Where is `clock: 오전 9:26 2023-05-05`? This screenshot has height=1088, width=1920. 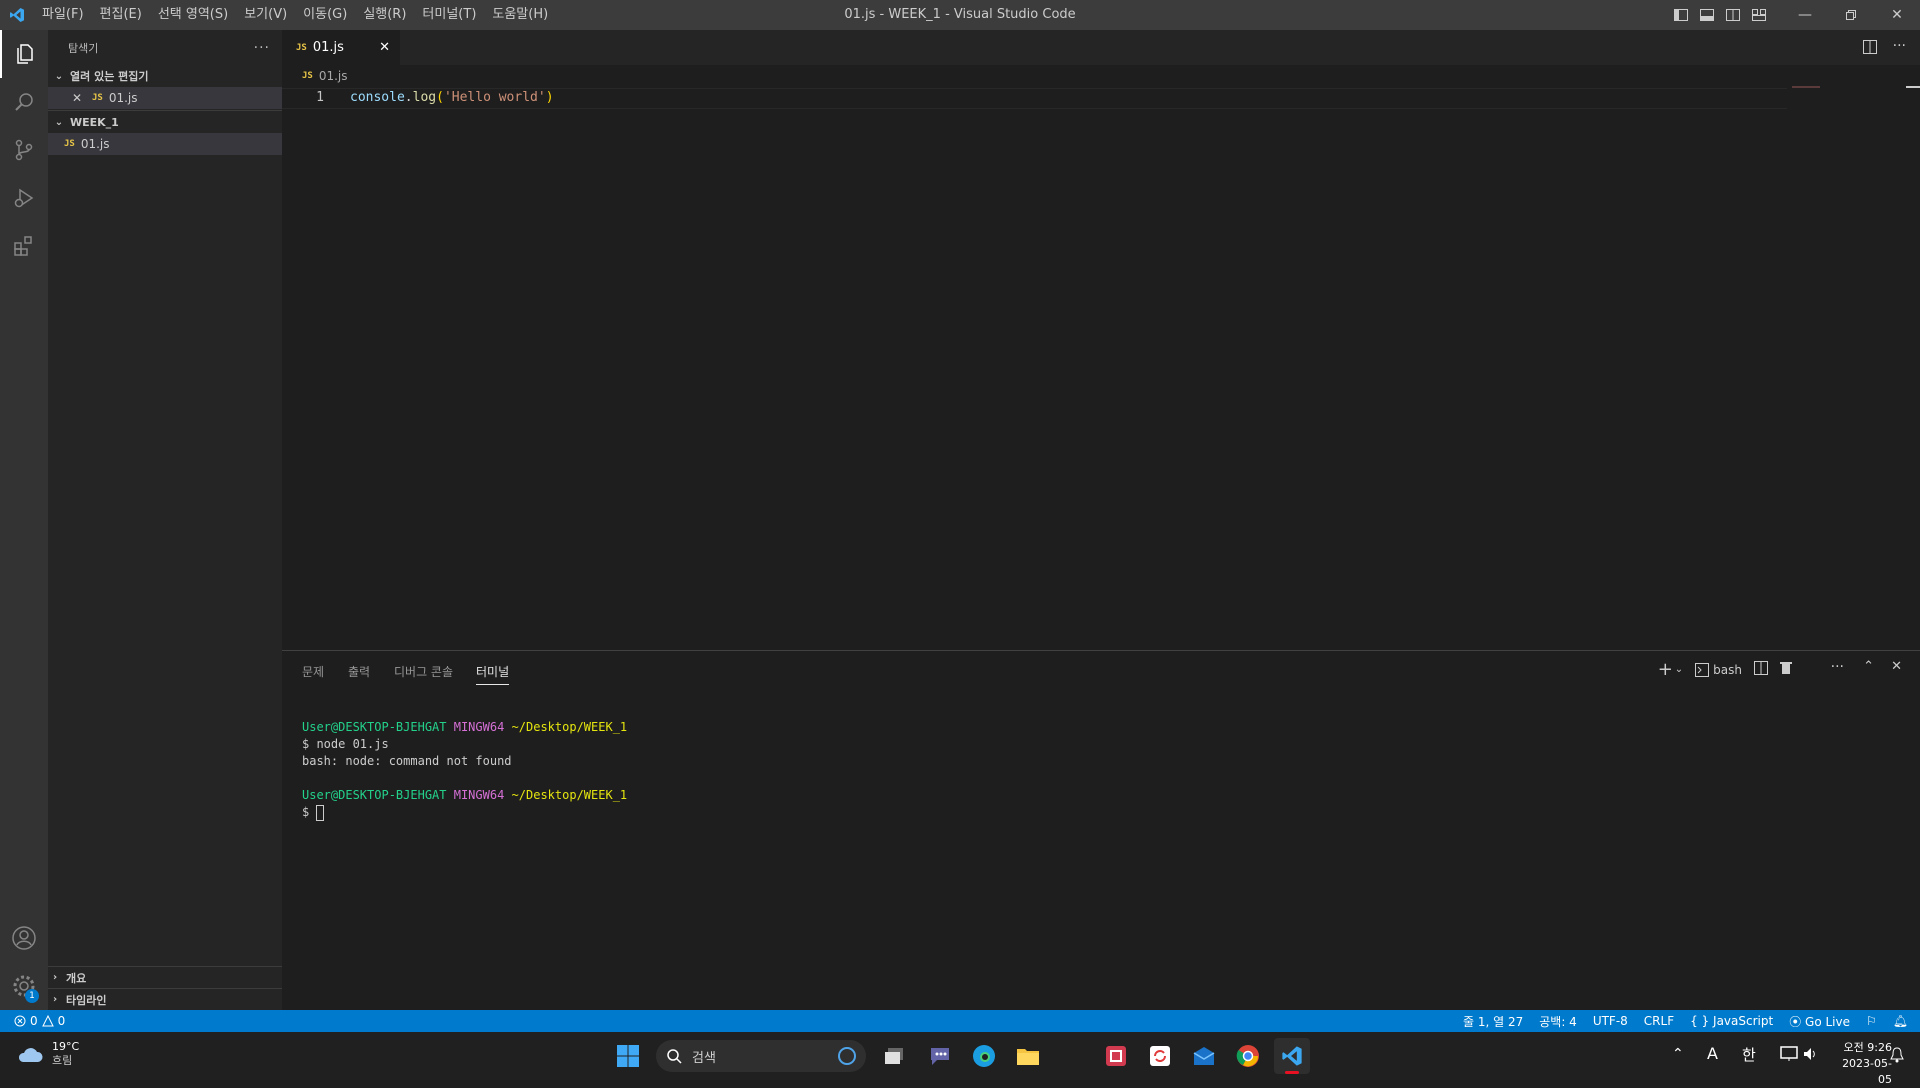
clock: 오전 9:26 2023-05-05 is located at coordinates (1864, 1064).